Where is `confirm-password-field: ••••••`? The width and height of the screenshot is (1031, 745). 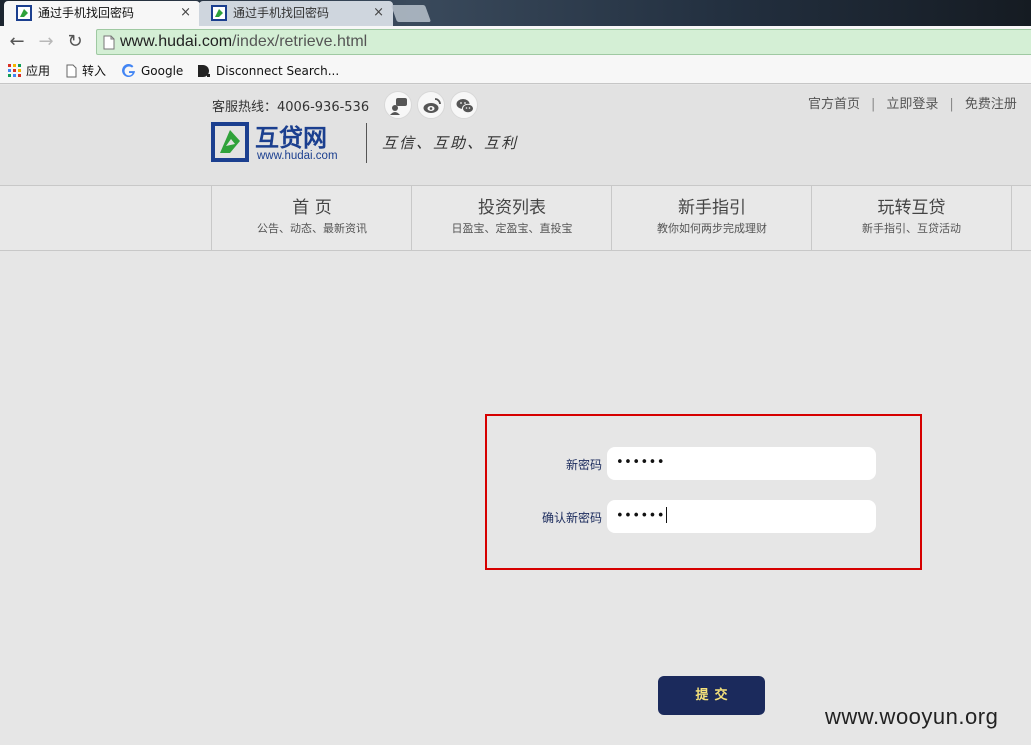 confirm-password-field: •••••• is located at coordinates (741, 516).